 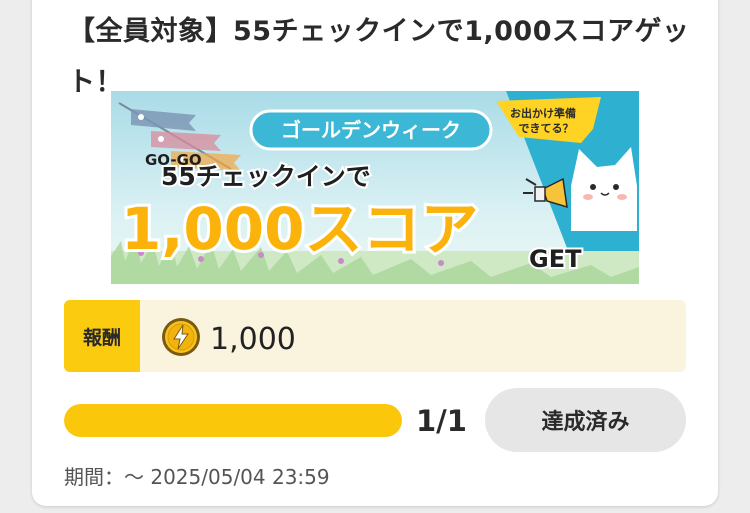 I want to click on reward-value: 1,000, so click(x=253, y=339).